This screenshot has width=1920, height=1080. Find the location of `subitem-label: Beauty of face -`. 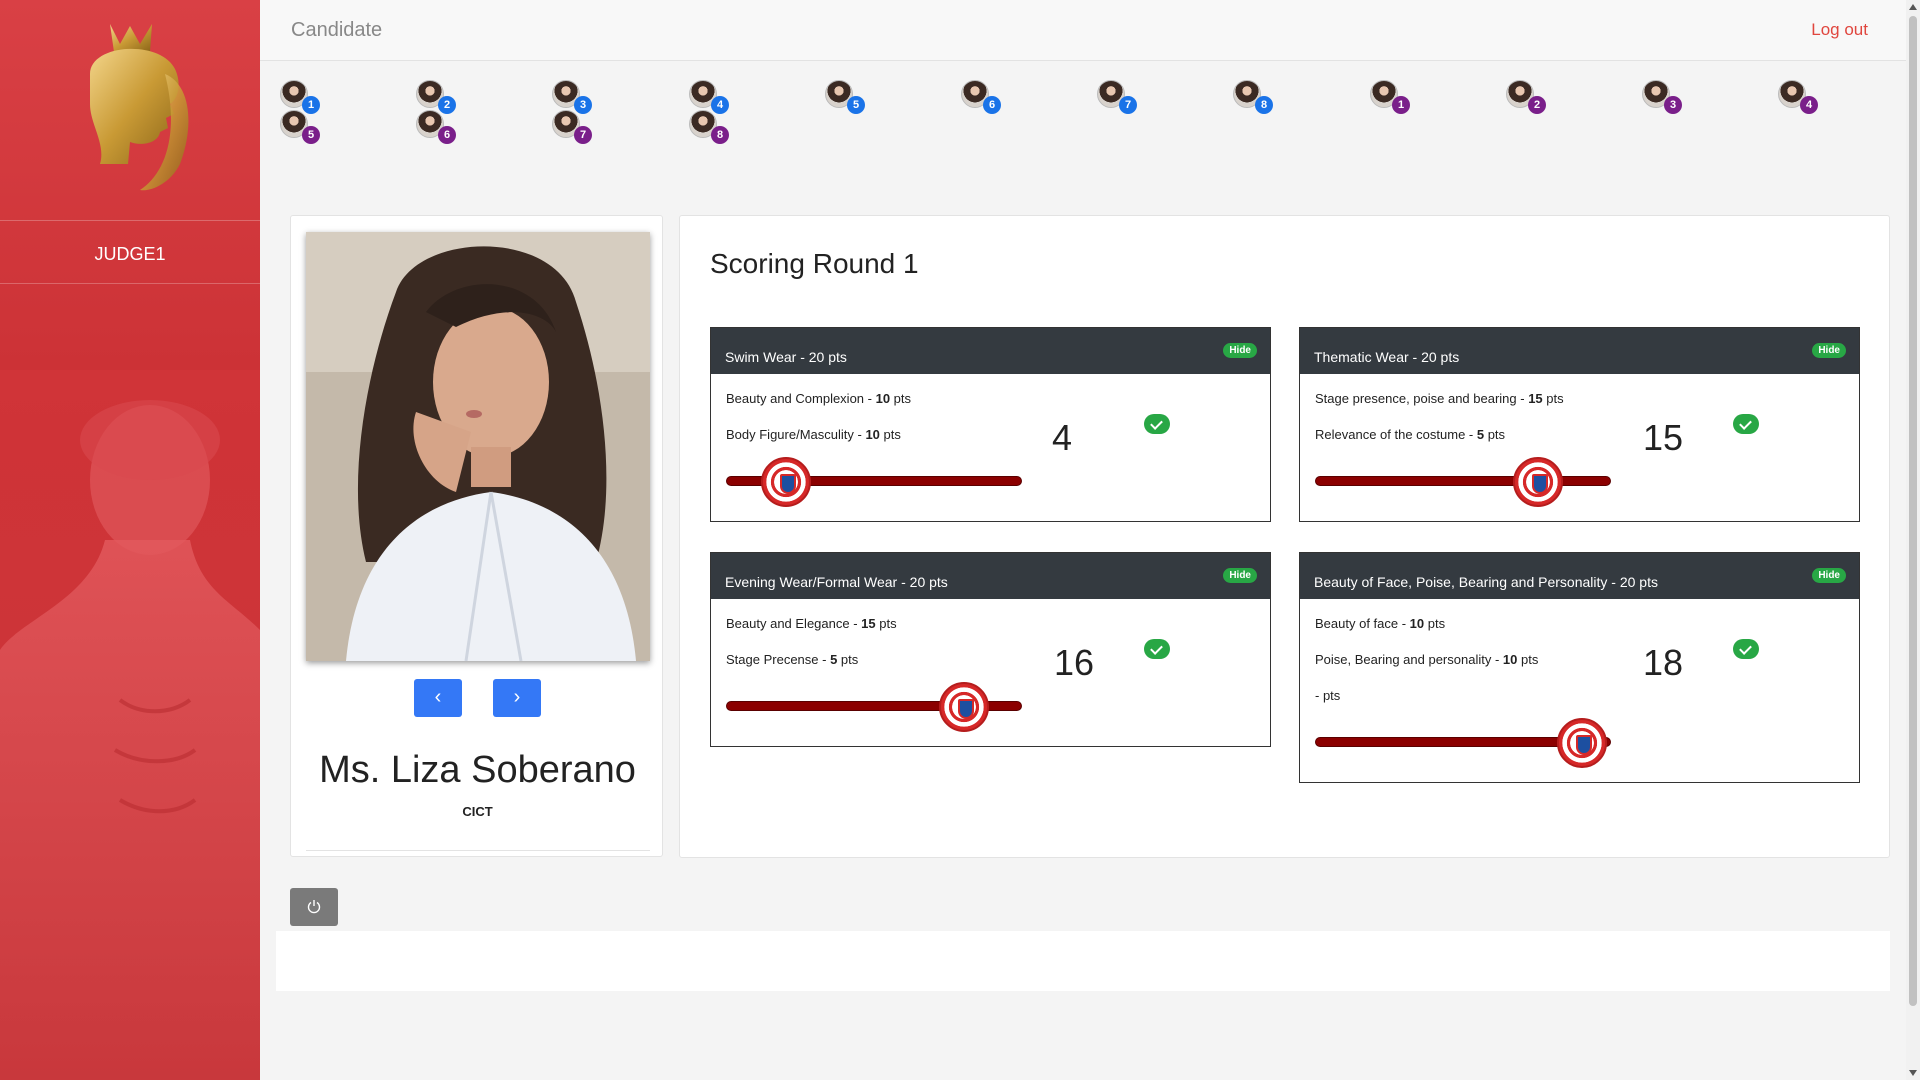

subitem-label: Beauty of face - is located at coordinates (1362, 623).